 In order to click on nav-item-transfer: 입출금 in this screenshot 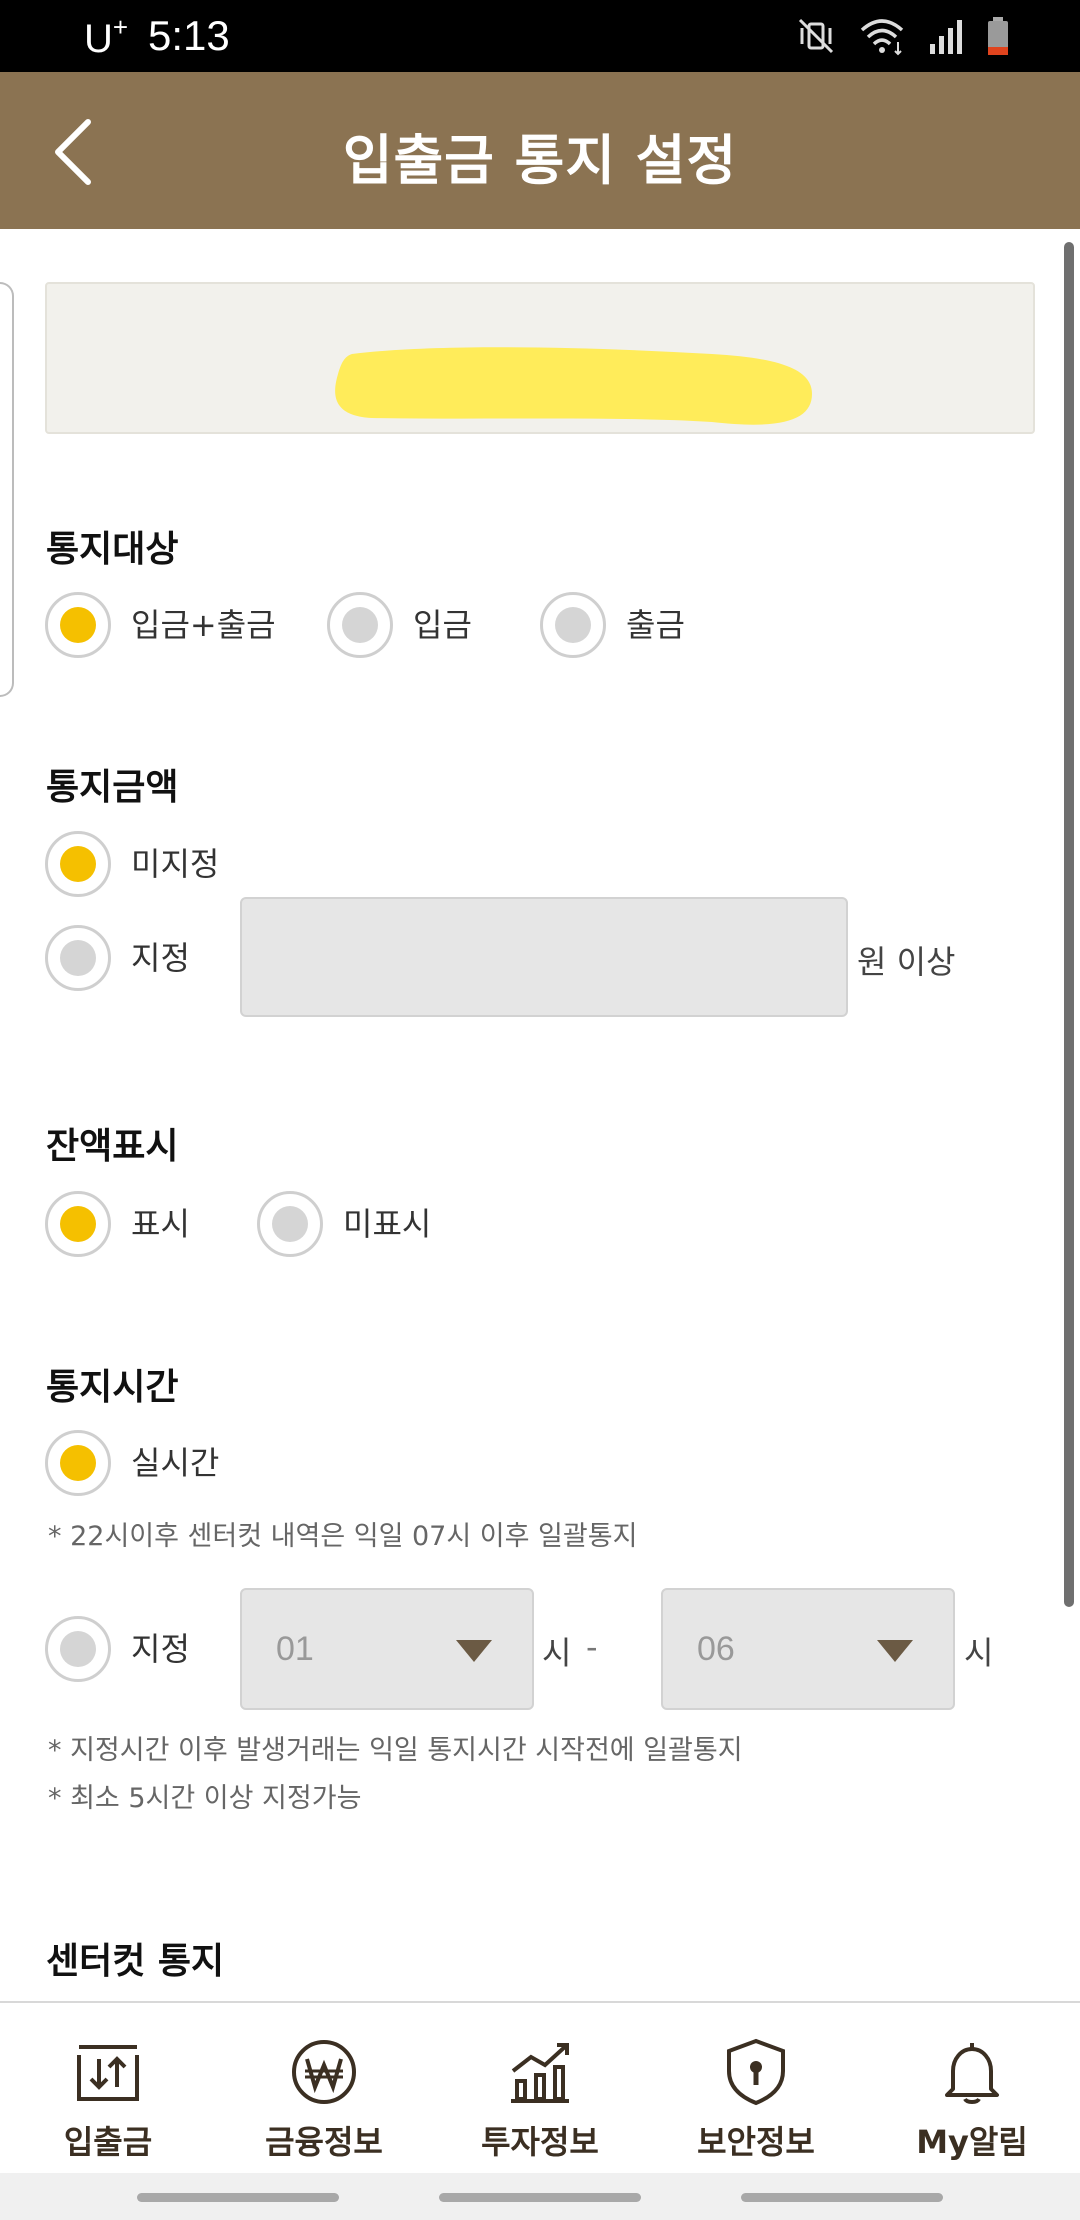, I will do `click(108, 2089)`.